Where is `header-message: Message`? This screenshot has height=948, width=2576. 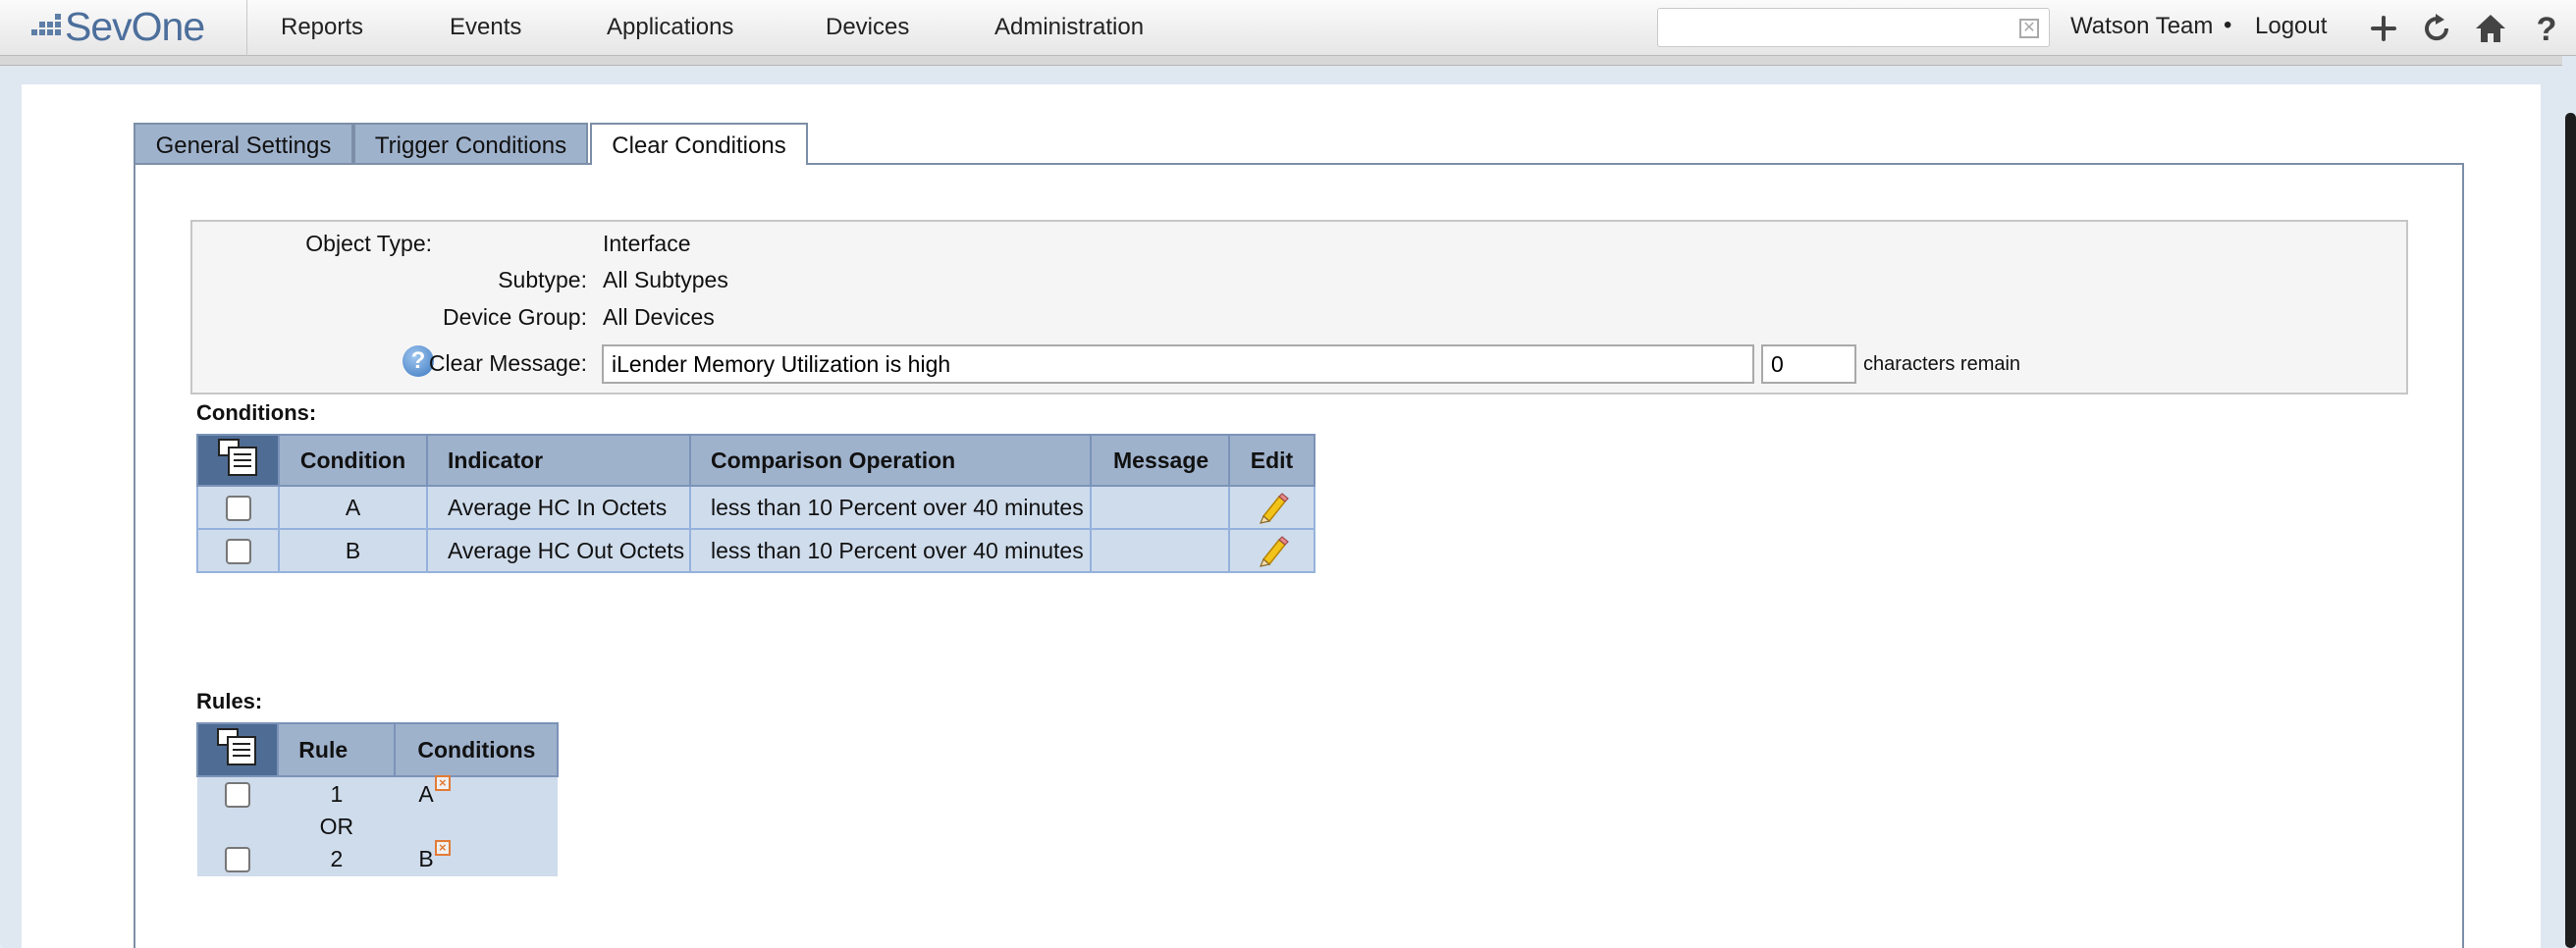 header-message: Message is located at coordinates (1160, 461).